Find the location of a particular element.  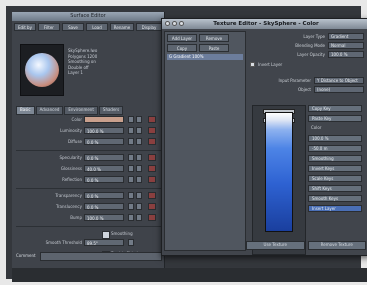

load-button: Load is located at coordinates (97, 27).